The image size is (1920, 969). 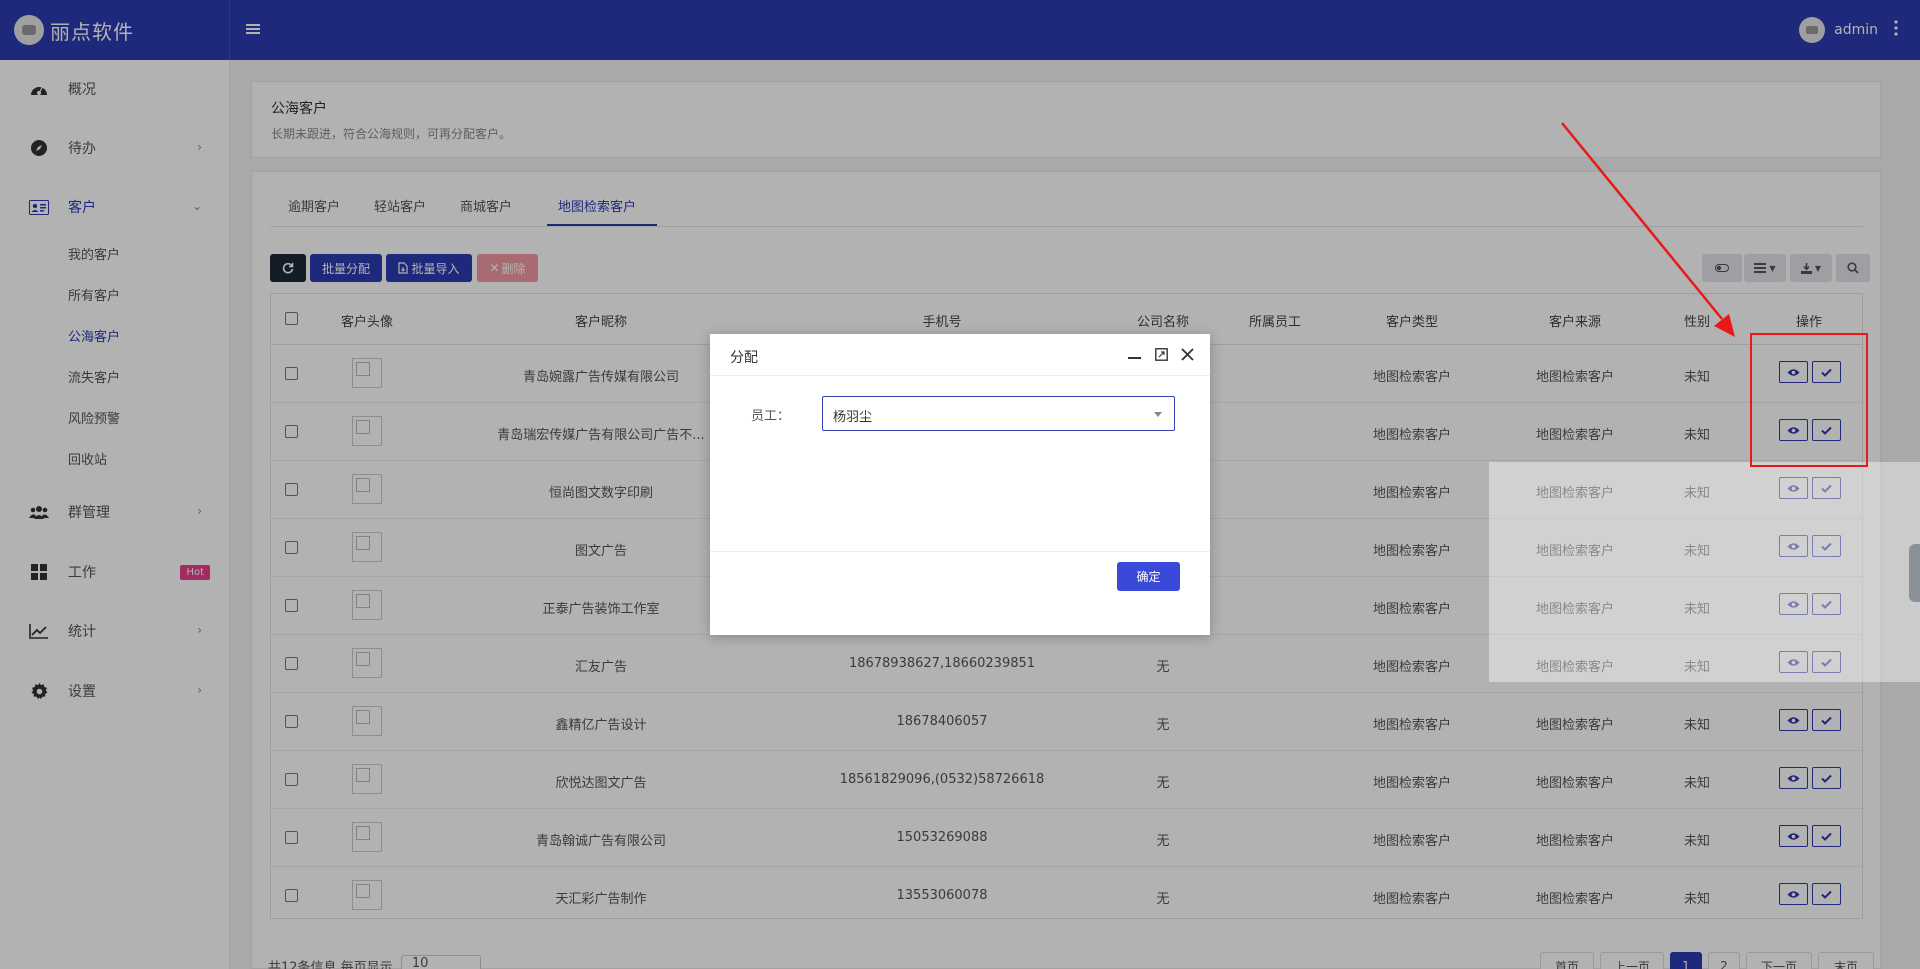 I want to click on minimize-icon, so click(x=1134, y=354).